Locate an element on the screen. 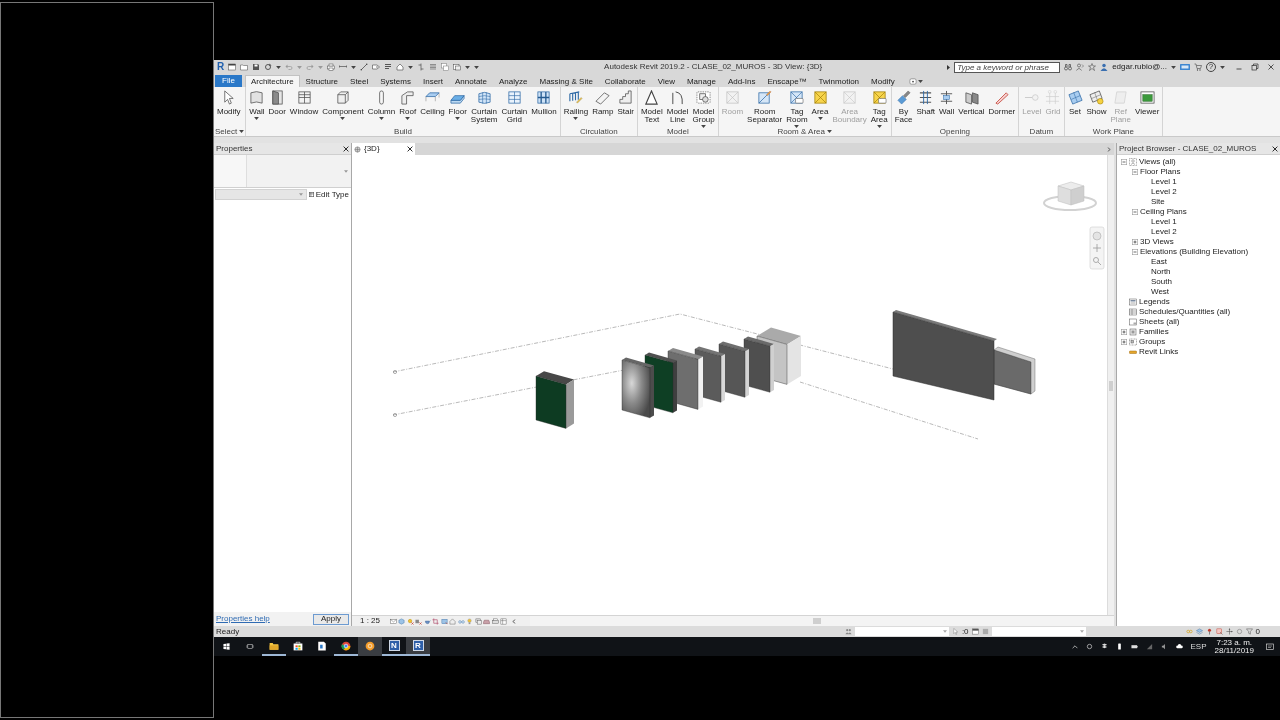  tree-item: Schedules/Quantities (all) is located at coordinates (1185, 312).